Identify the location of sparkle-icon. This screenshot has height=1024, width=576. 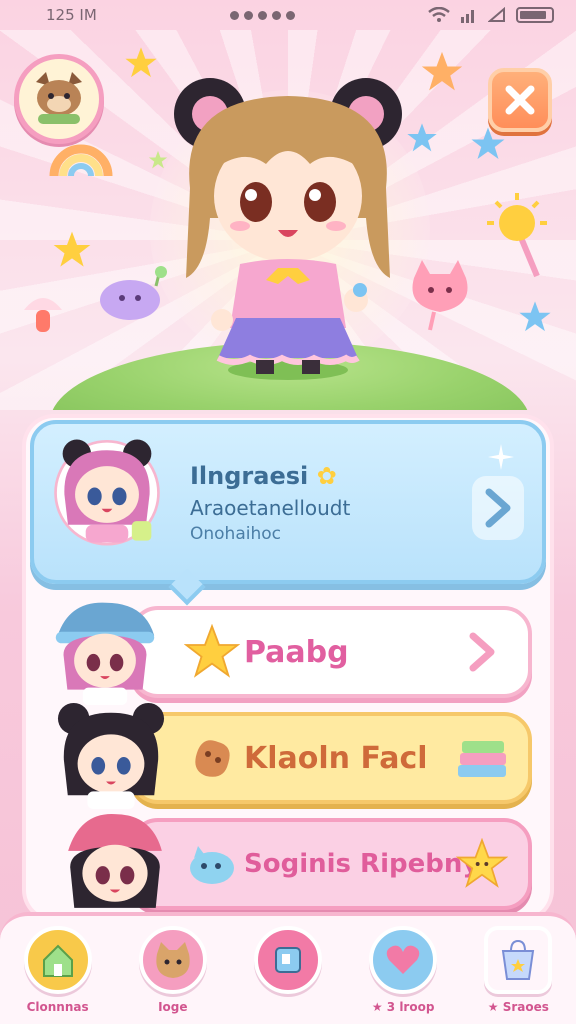
(501, 457).